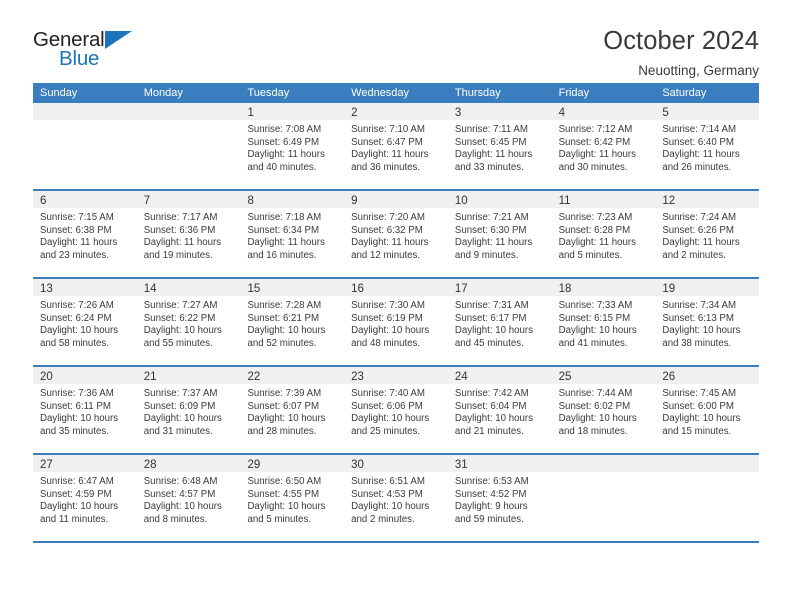 Image resolution: width=792 pixels, height=612 pixels. What do you see at coordinates (458, 113) in the screenshot?
I see `day-number: 3` at bounding box center [458, 113].